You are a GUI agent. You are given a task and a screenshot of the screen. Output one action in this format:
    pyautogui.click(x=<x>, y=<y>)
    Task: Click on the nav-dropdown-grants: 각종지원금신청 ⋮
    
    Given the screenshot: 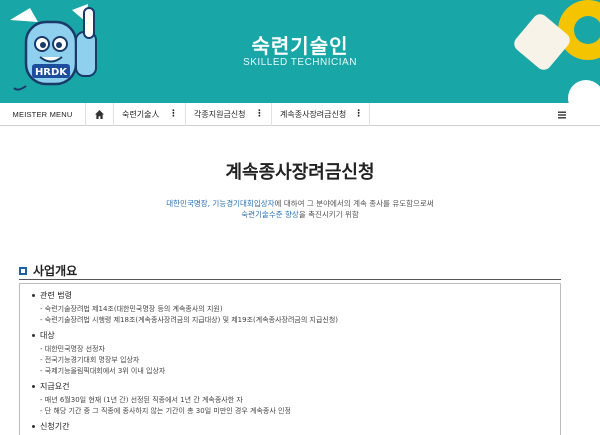 What is the action you would take?
    pyautogui.click(x=229, y=114)
    